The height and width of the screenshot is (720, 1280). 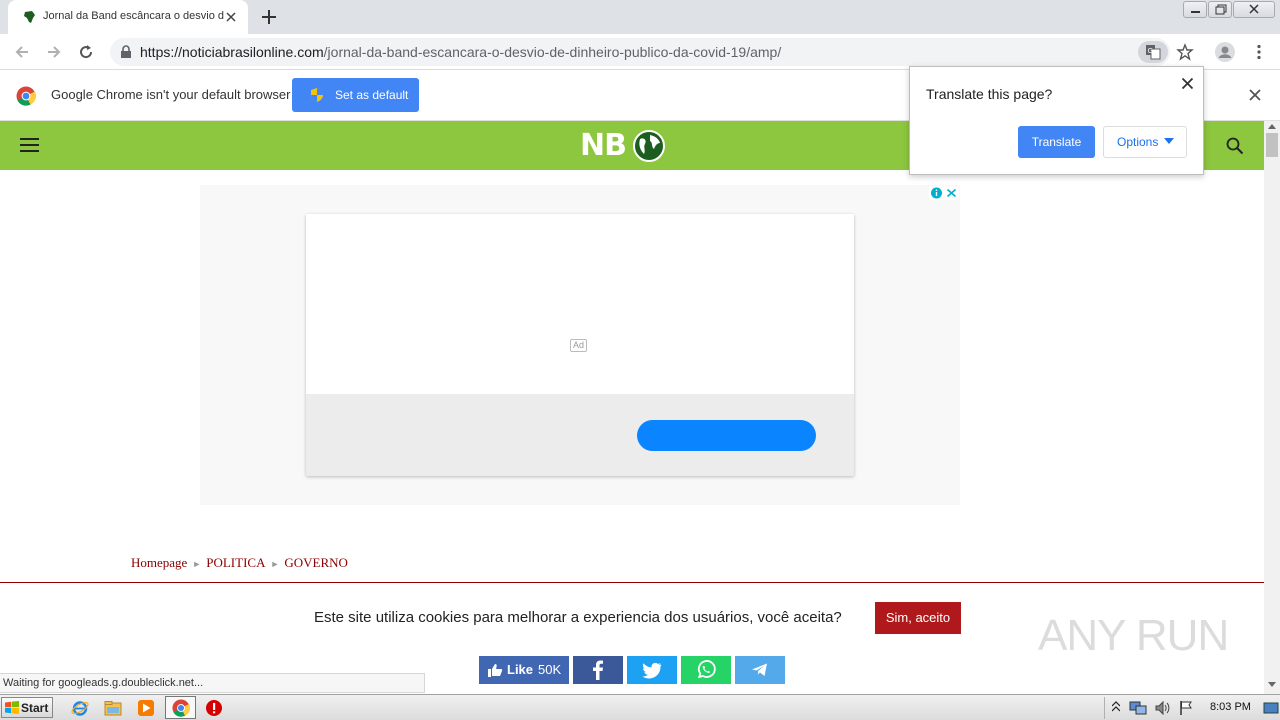 What do you see at coordinates (316, 562) in the screenshot?
I see `breadcrumb-governo: GOVERNO` at bounding box center [316, 562].